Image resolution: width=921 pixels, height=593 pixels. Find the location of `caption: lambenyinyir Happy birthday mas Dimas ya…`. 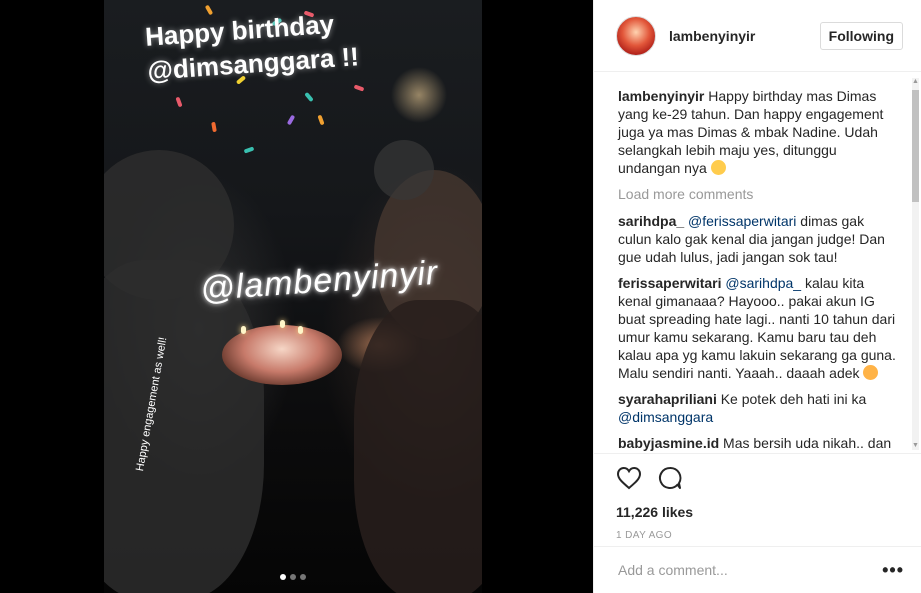

caption: lambenyinyir Happy birthday mas Dimas ya… is located at coordinates (759, 132).